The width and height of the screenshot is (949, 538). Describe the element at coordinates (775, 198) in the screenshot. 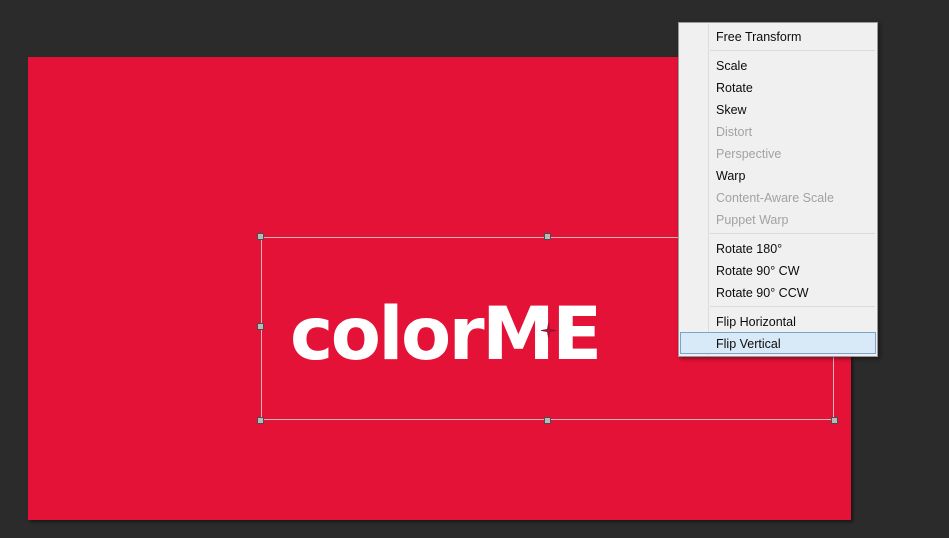

I see `menu-item-content-aware-scale: Content-Aware Scale` at that location.